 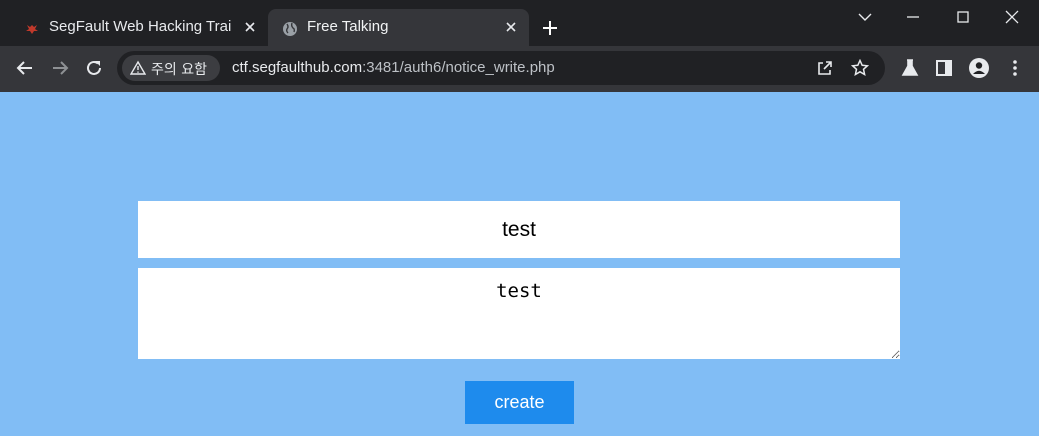 I want to click on profile-icon, so click(x=979, y=68).